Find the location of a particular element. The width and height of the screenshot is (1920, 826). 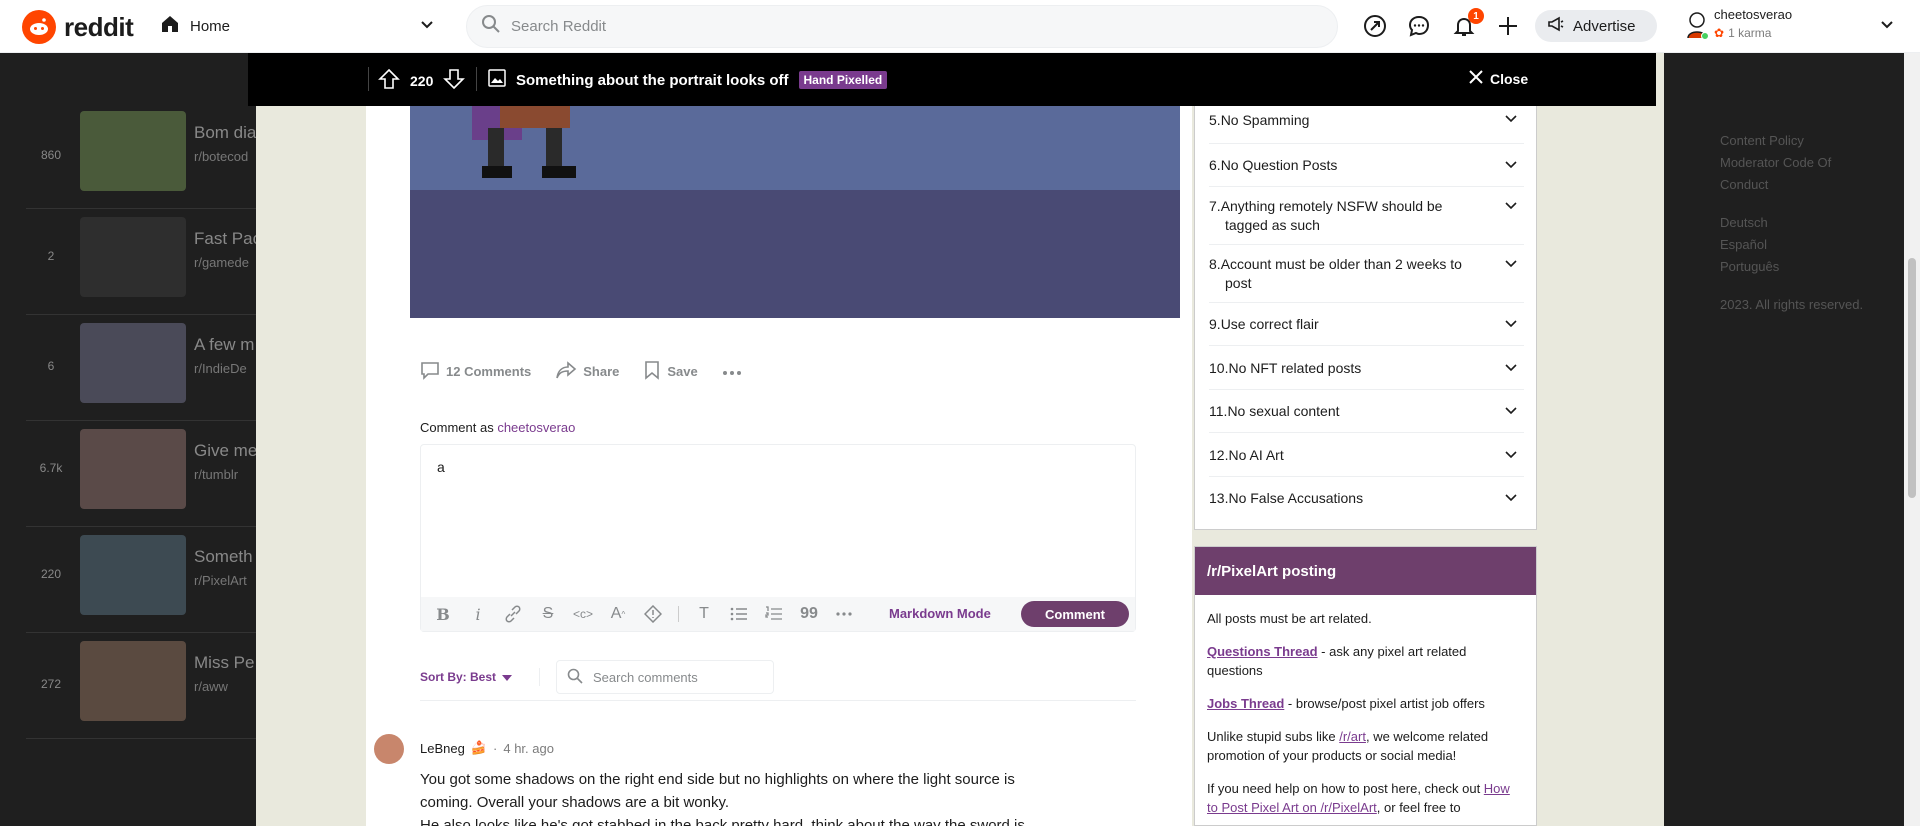

comment-textarea: a is located at coordinates (441, 467).